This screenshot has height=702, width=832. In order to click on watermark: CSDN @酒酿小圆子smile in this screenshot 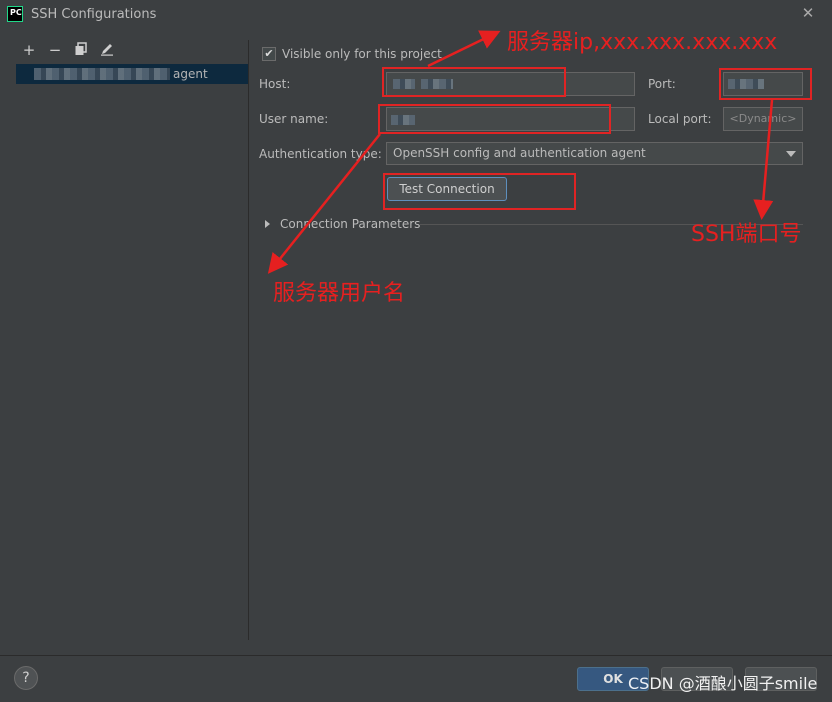, I will do `click(723, 683)`.